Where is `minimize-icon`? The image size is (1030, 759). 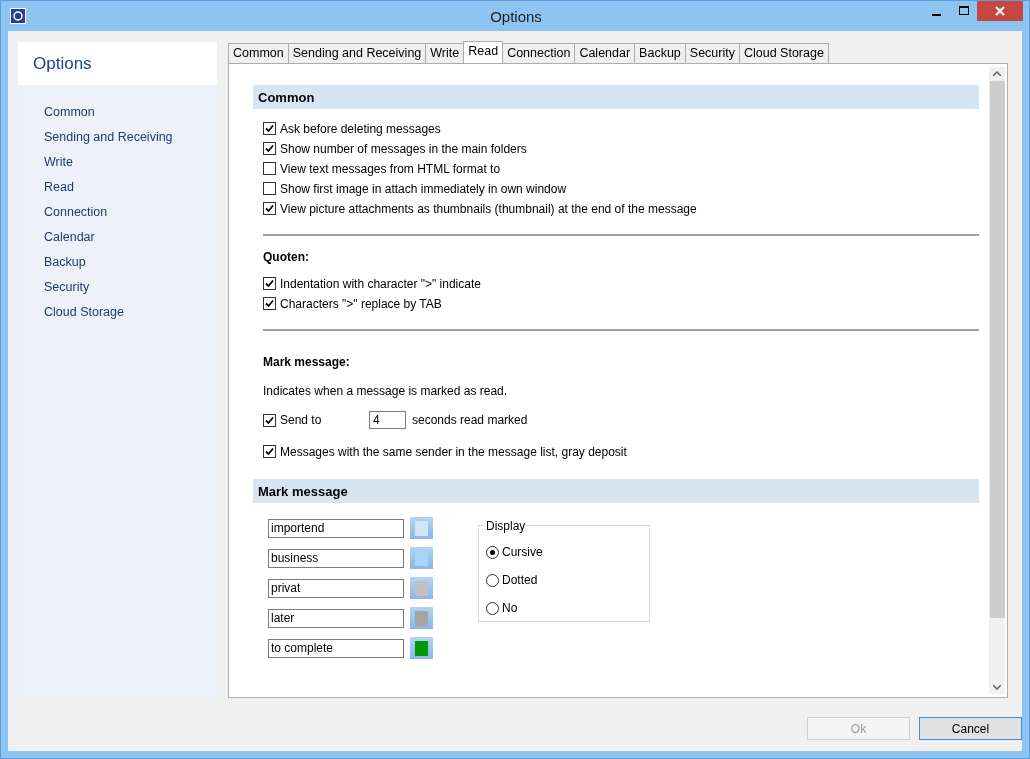
minimize-icon is located at coordinates (936, 15).